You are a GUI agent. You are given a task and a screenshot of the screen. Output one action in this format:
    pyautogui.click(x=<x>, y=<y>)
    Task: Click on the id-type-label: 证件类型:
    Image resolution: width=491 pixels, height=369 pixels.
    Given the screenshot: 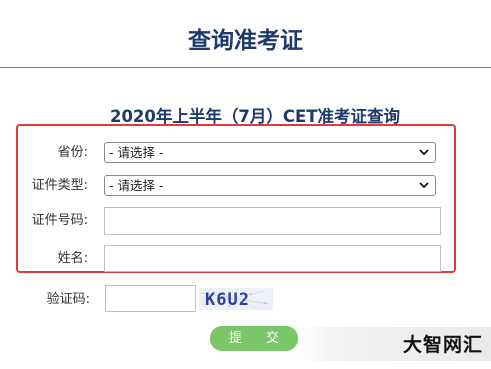 What is the action you would take?
    pyautogui.click(x=59, y=185)
    